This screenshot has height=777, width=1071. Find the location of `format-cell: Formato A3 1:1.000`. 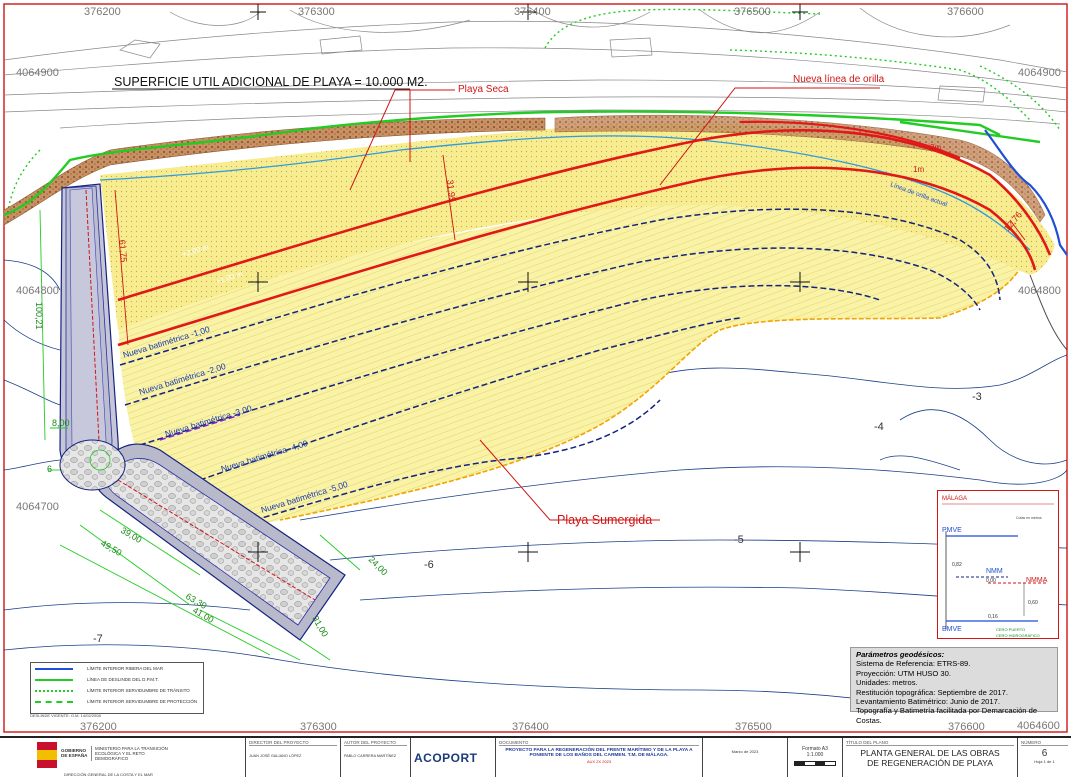

format-cell: Formato A3 1:1.000 is located at coordinates (814, 757).